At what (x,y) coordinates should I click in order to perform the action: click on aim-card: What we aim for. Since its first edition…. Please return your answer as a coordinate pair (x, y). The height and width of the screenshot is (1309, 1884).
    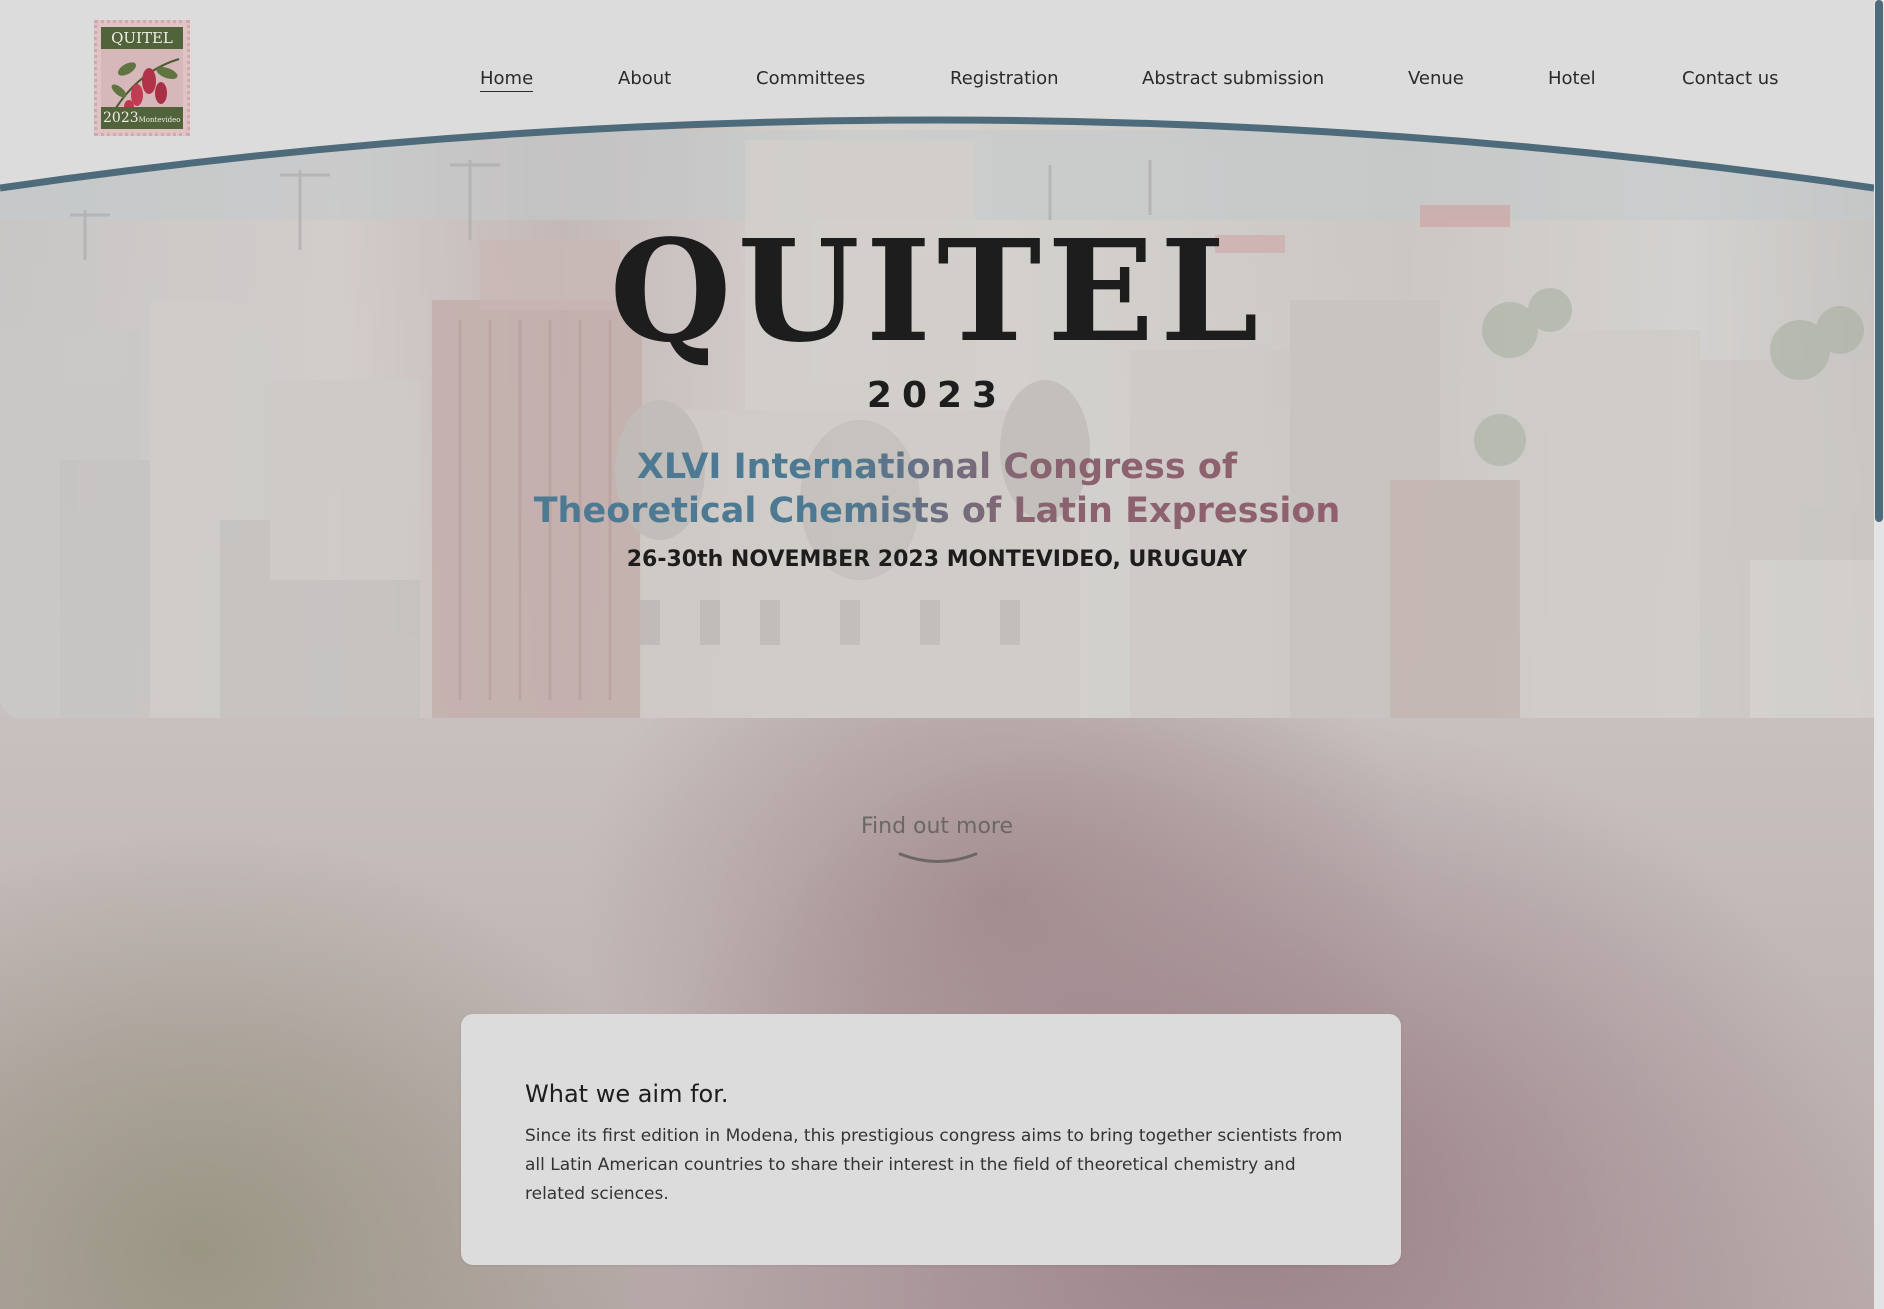
    Looking at the image, I should click on (931, 1139).